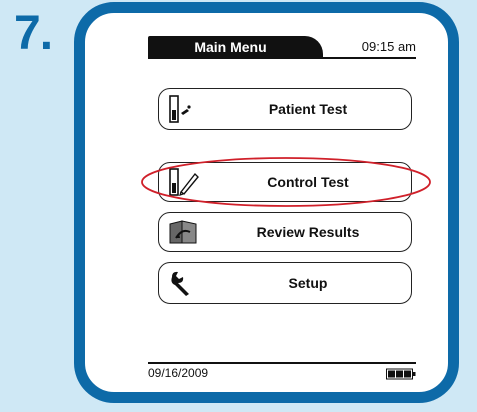 This screenshot has height=412, width=477. I want to click on patient-test-icon, so click(184, 109).